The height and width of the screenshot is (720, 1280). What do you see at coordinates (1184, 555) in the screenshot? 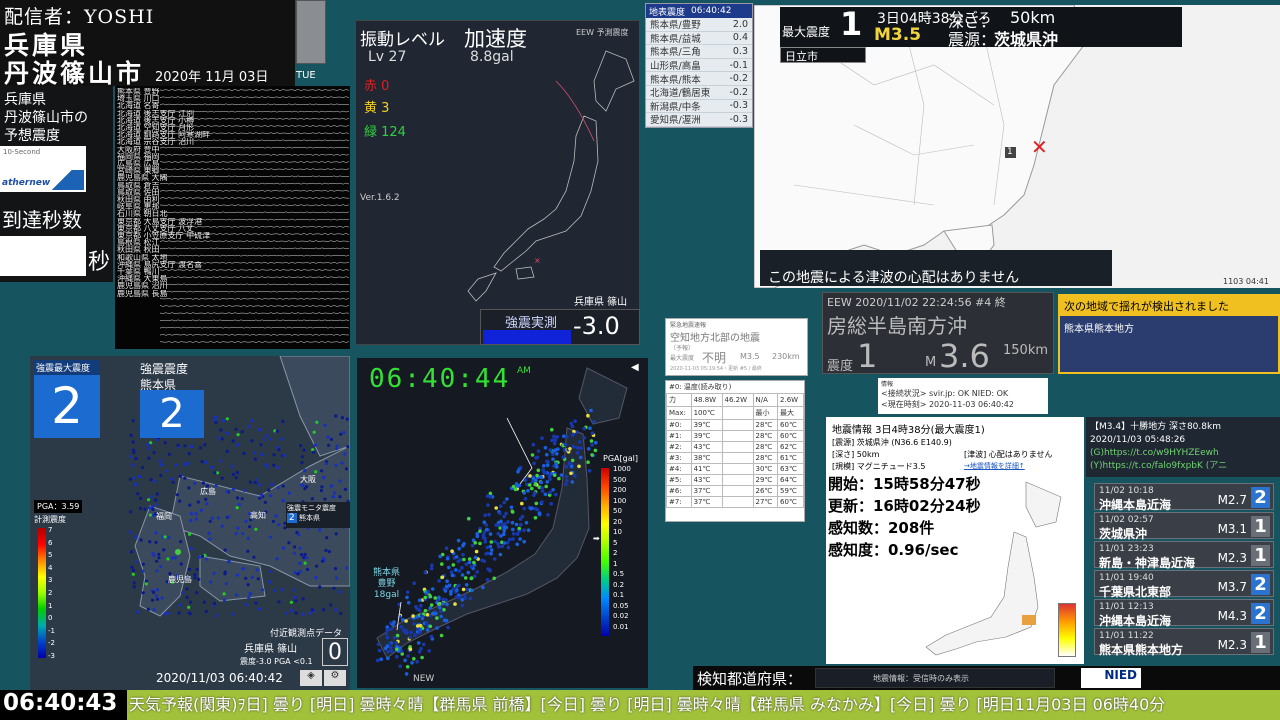
I see `history-row: 11/01 23:23 新島・神津島近海 M2.3 1` at bounding box center [1184, 555].